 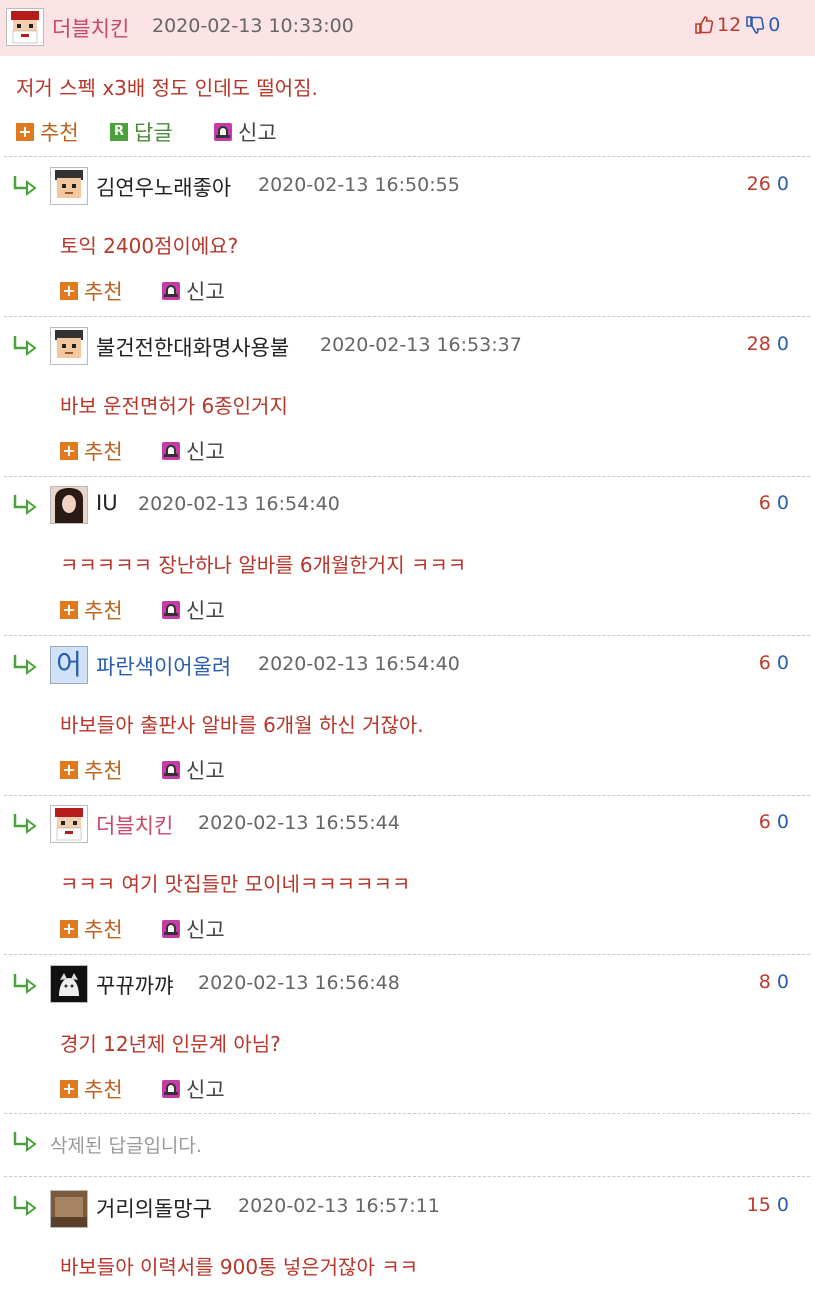 I want to click on reply-button: R 답글, so click(x=141, y=132).